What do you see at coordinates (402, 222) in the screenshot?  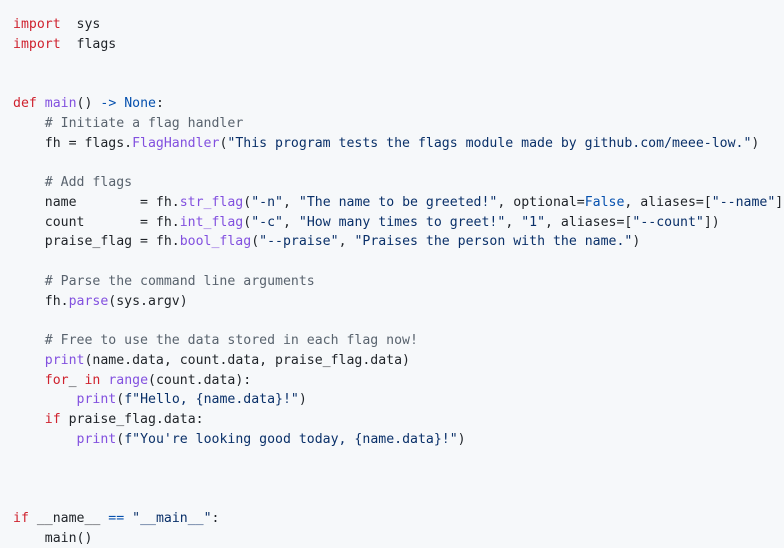 I see `code-string: "How many times to greet!"` at bounding box center [402, 222].